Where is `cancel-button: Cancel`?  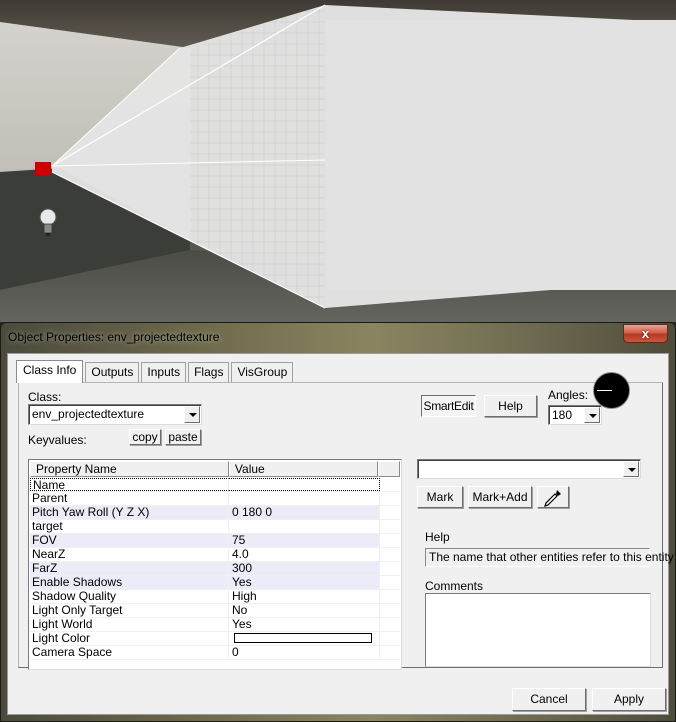 cancel-button: Cancel is located at coordinates (549, 699).